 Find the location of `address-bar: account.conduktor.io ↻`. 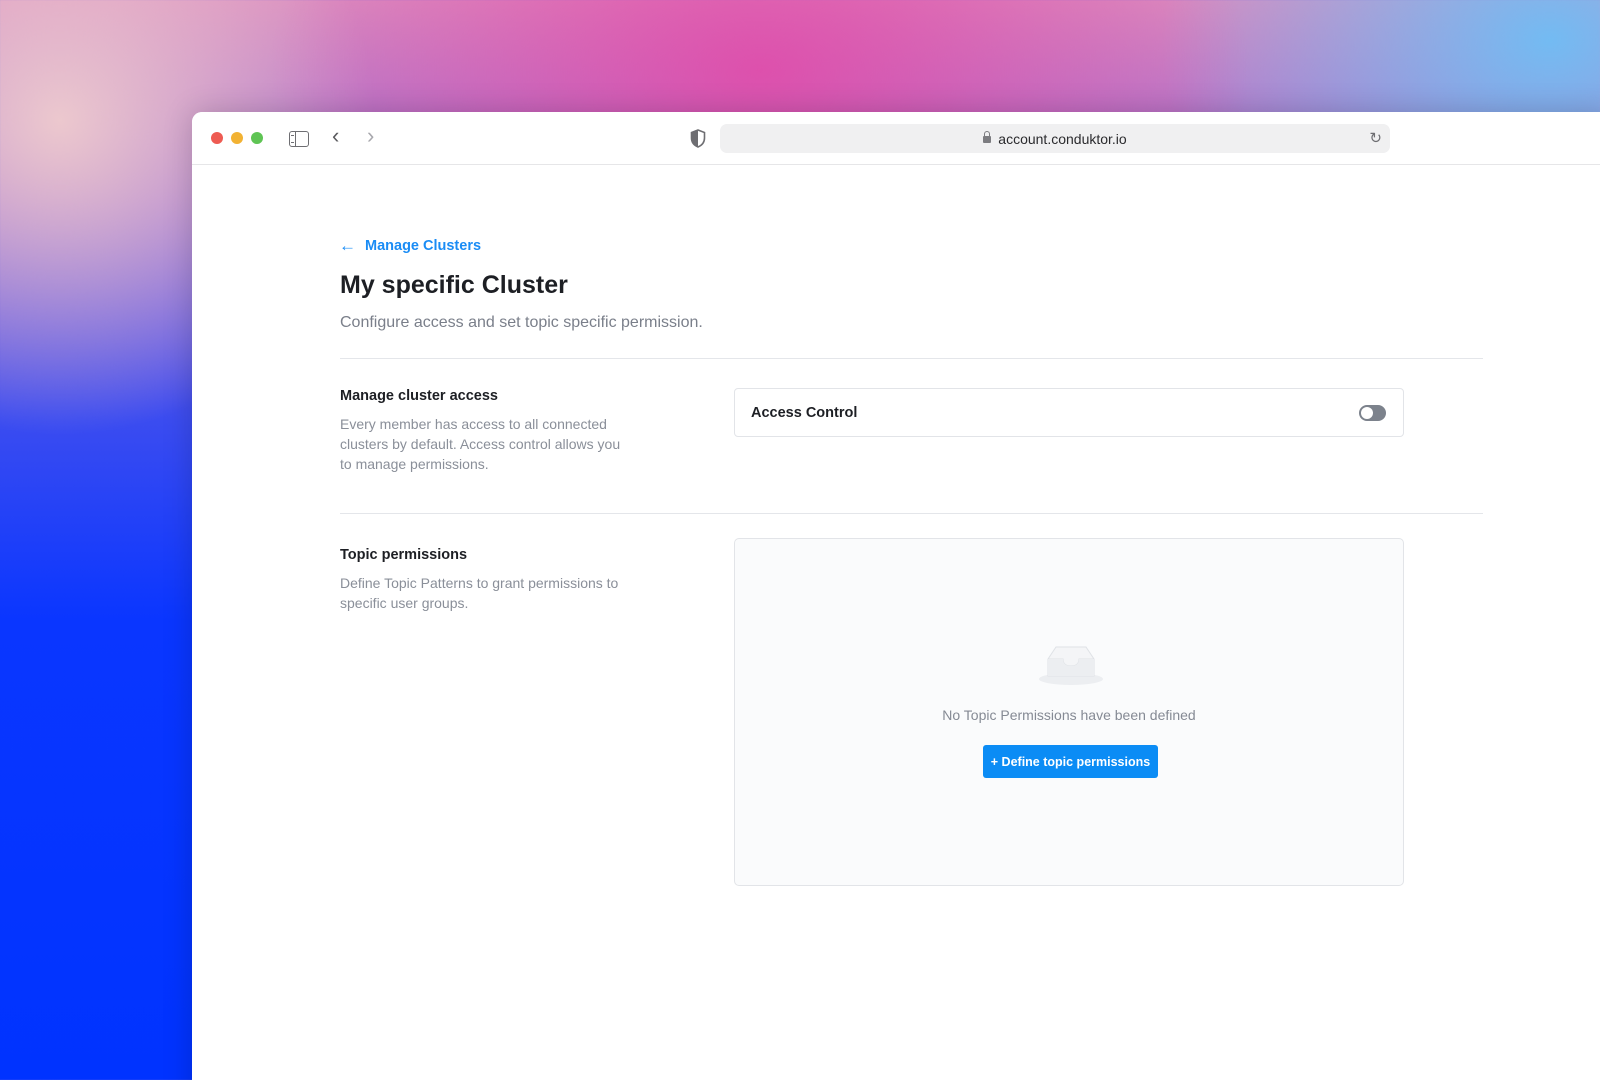

address-bar: account.conduktor.io ↻ is located at coordinates (1055, 138).